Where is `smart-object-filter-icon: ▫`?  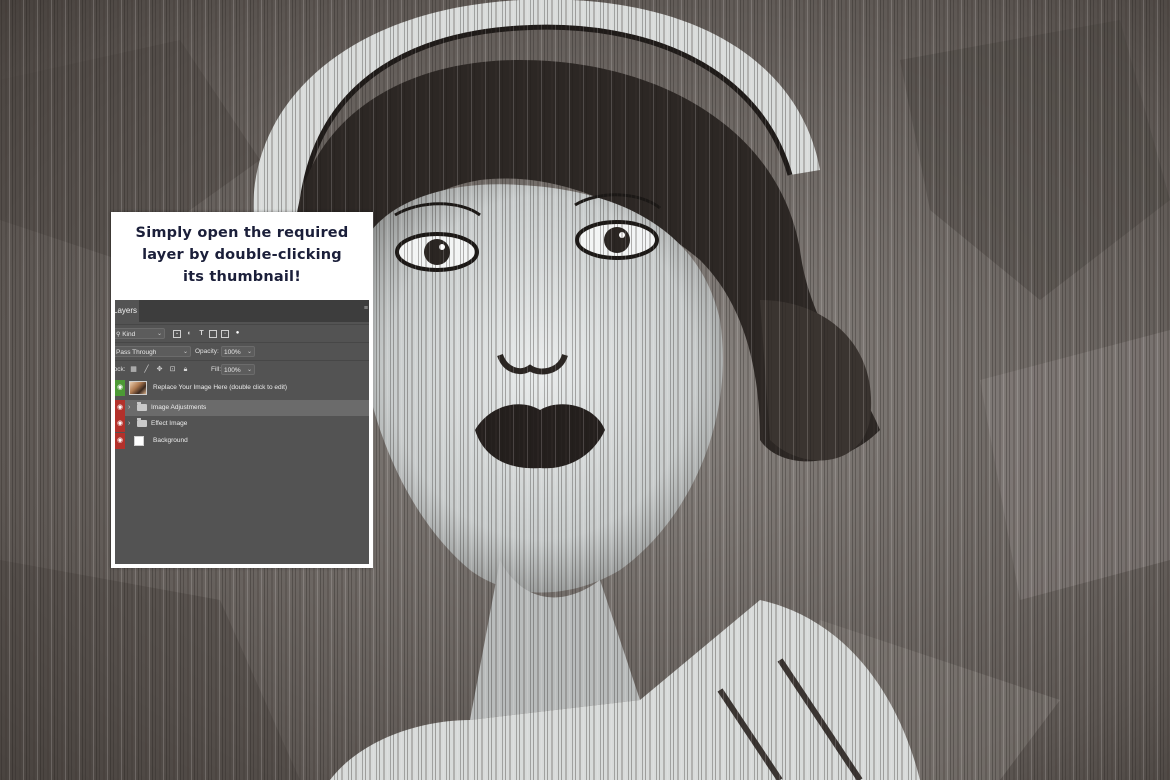 smart-object-filter-icon: ▫ is located at coordinates (225, 334).